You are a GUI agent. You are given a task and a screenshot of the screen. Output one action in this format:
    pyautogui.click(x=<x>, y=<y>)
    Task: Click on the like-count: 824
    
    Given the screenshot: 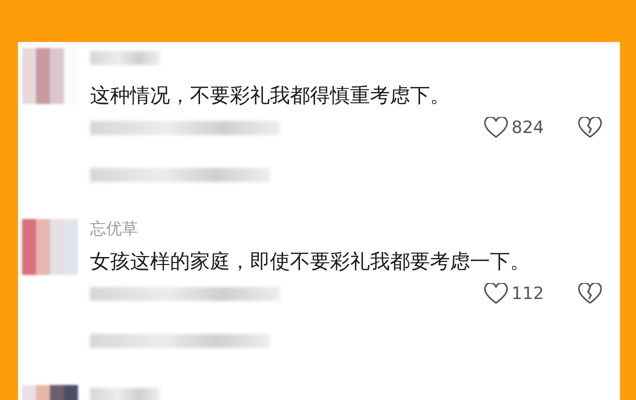 What is the action you would take?
    pyautogui.click(x=528, y=128)
    